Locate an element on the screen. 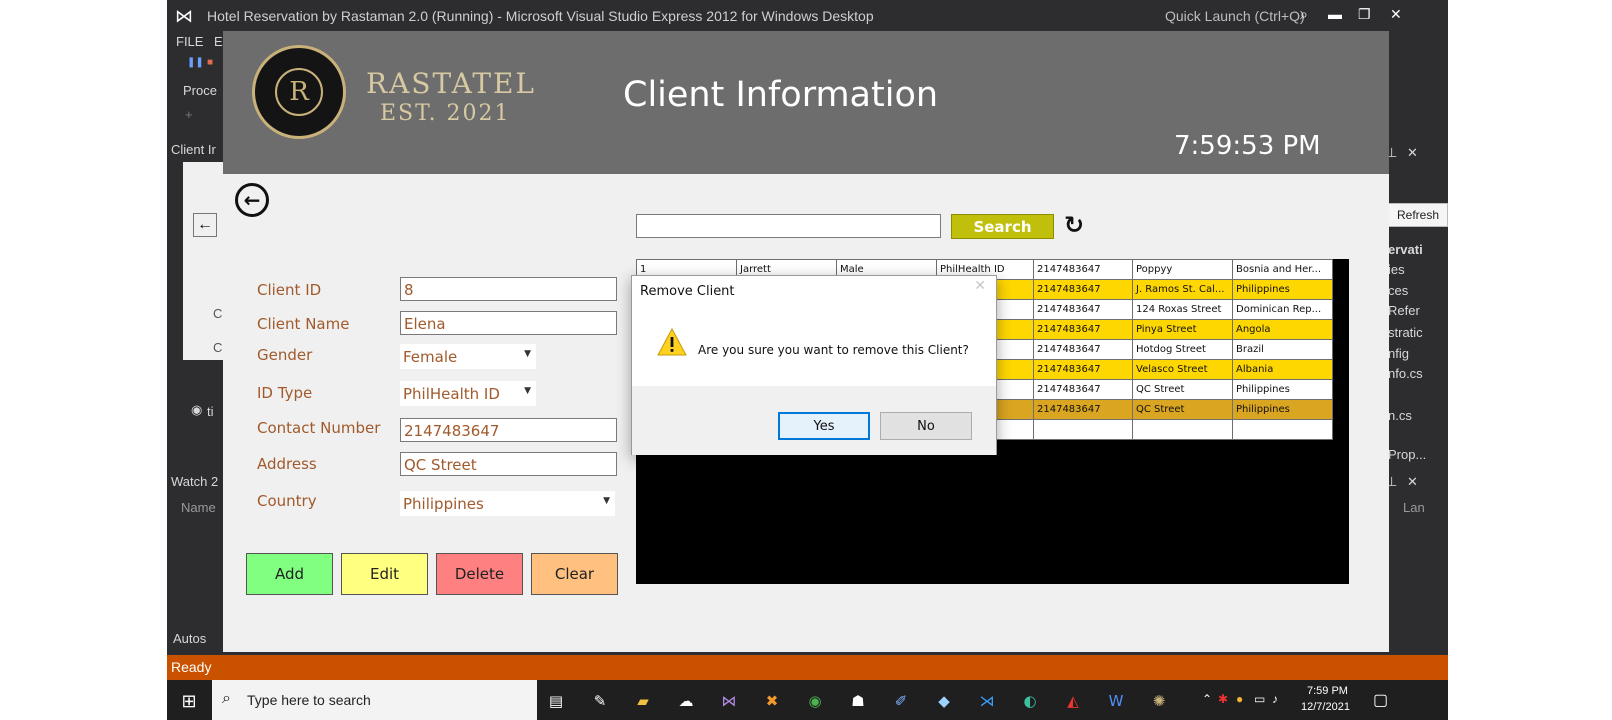 The image size is (1612, 720). refresh-icon: ↻ is located at coordinates (1074, 225).